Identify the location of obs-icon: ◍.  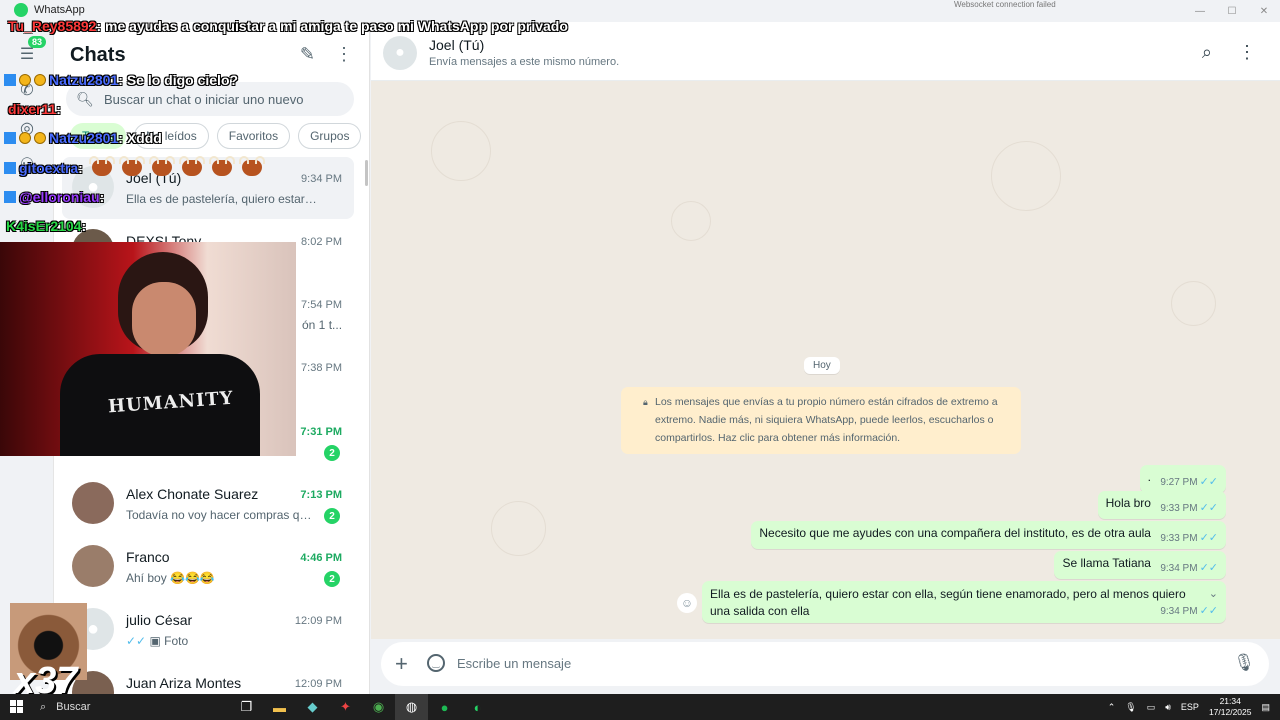
(411, 707).